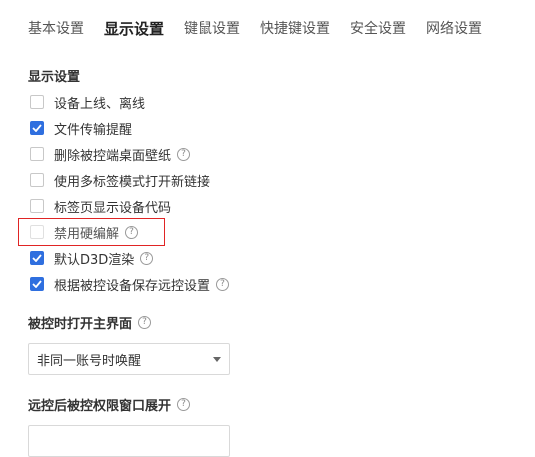  Describe the element at coordinates (89, 361) in the screenshot. I see `select-value: 非同一账号时唤醒` at that location.